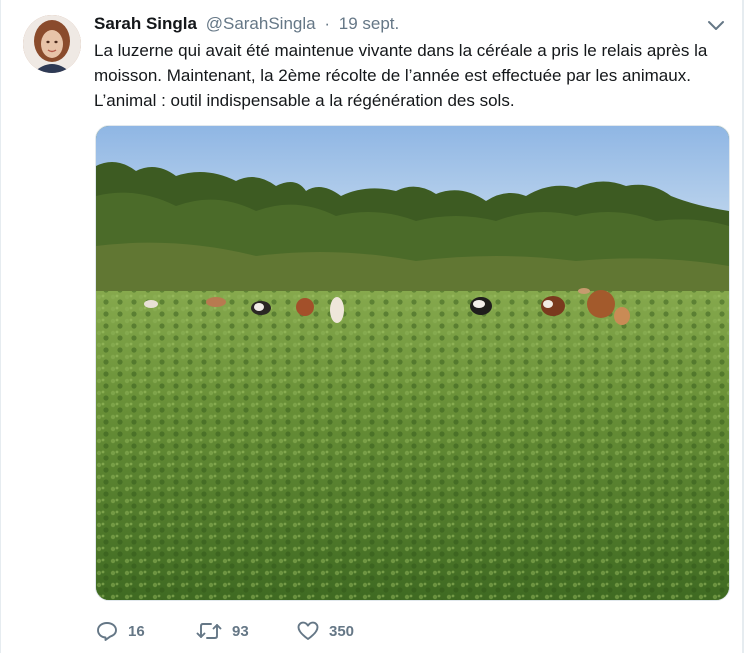 The height and width of the screenshot is (653, 744). I want to click on tweet-actions: 16 93 350, so click(294, 631).